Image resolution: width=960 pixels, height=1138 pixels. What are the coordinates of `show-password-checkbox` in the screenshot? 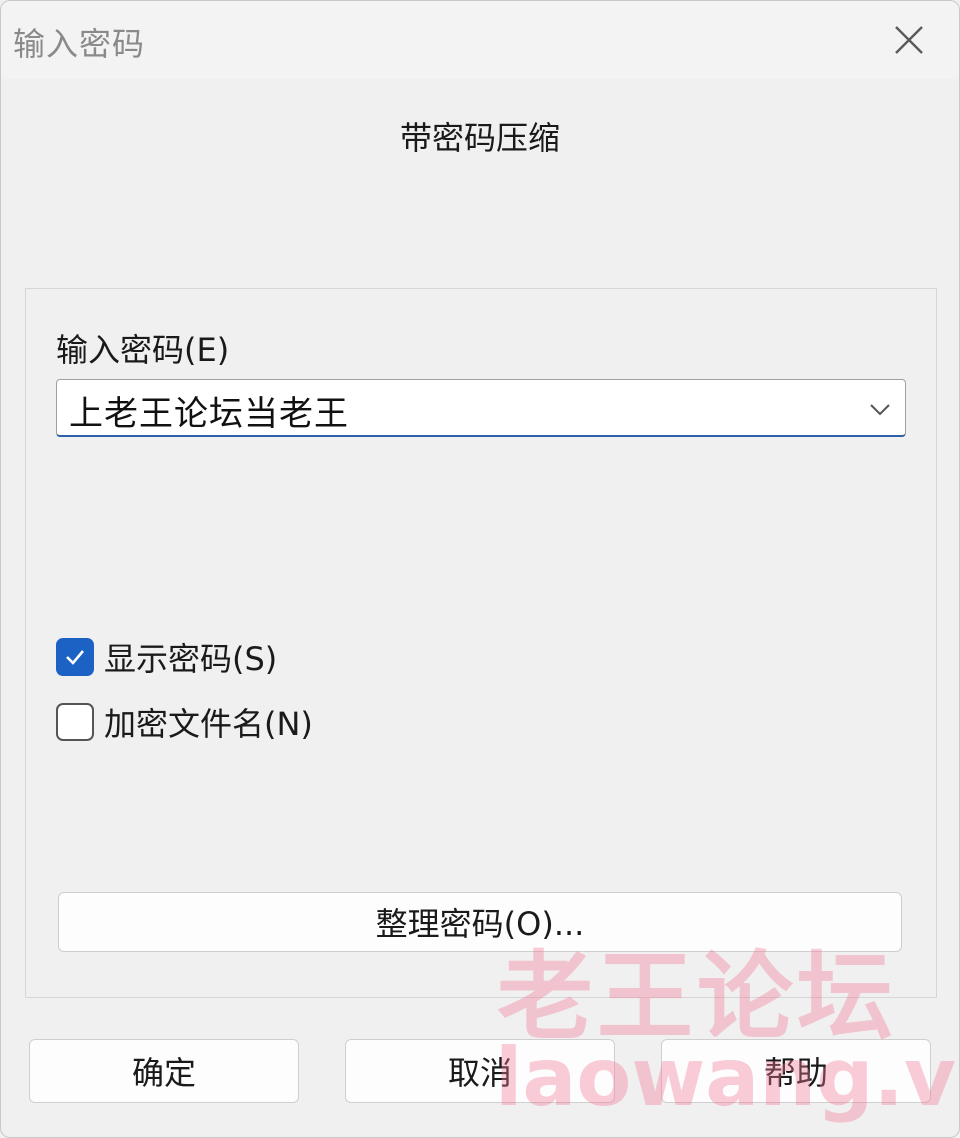 It's located at (75, 657).